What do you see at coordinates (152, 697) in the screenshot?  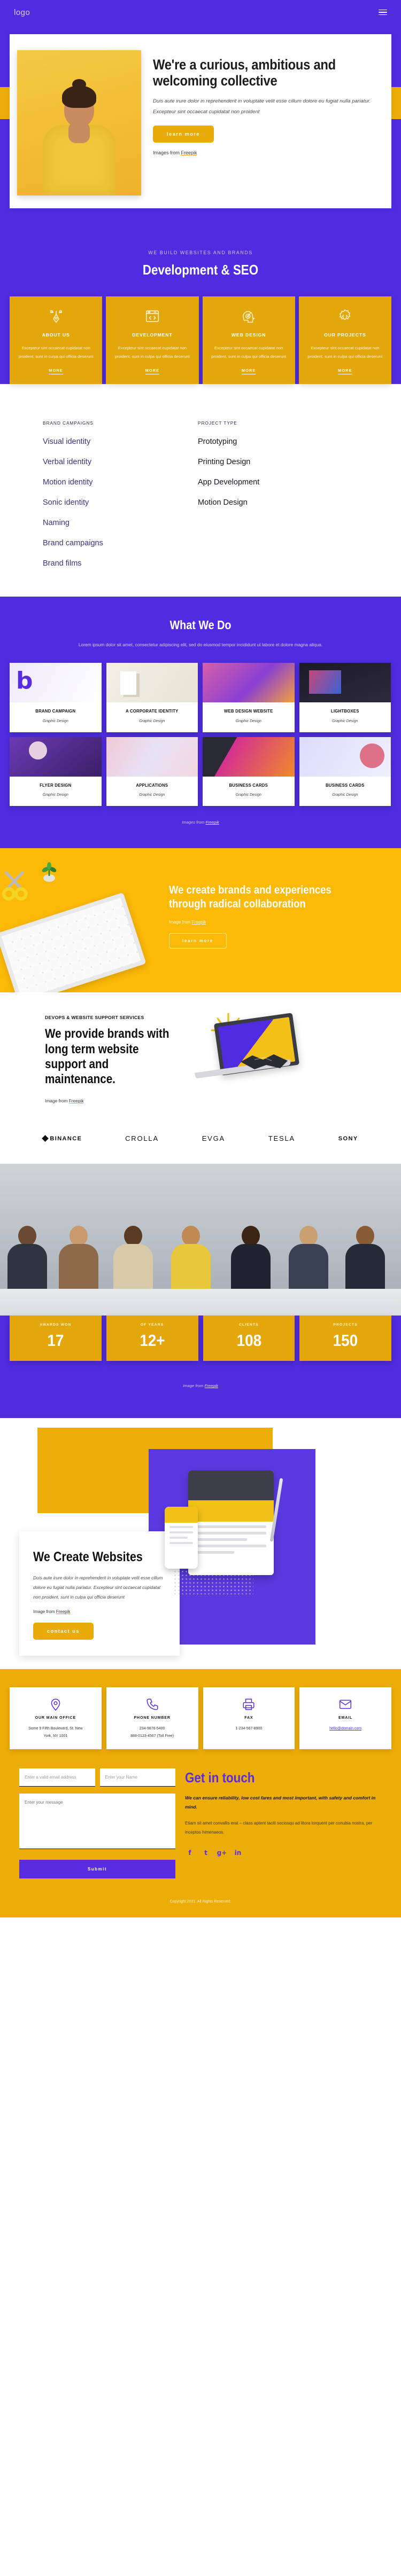 I see `portfolio-tile: A CORPORATE IDENTITY Graphic Design` at bounding box center [152, 697].